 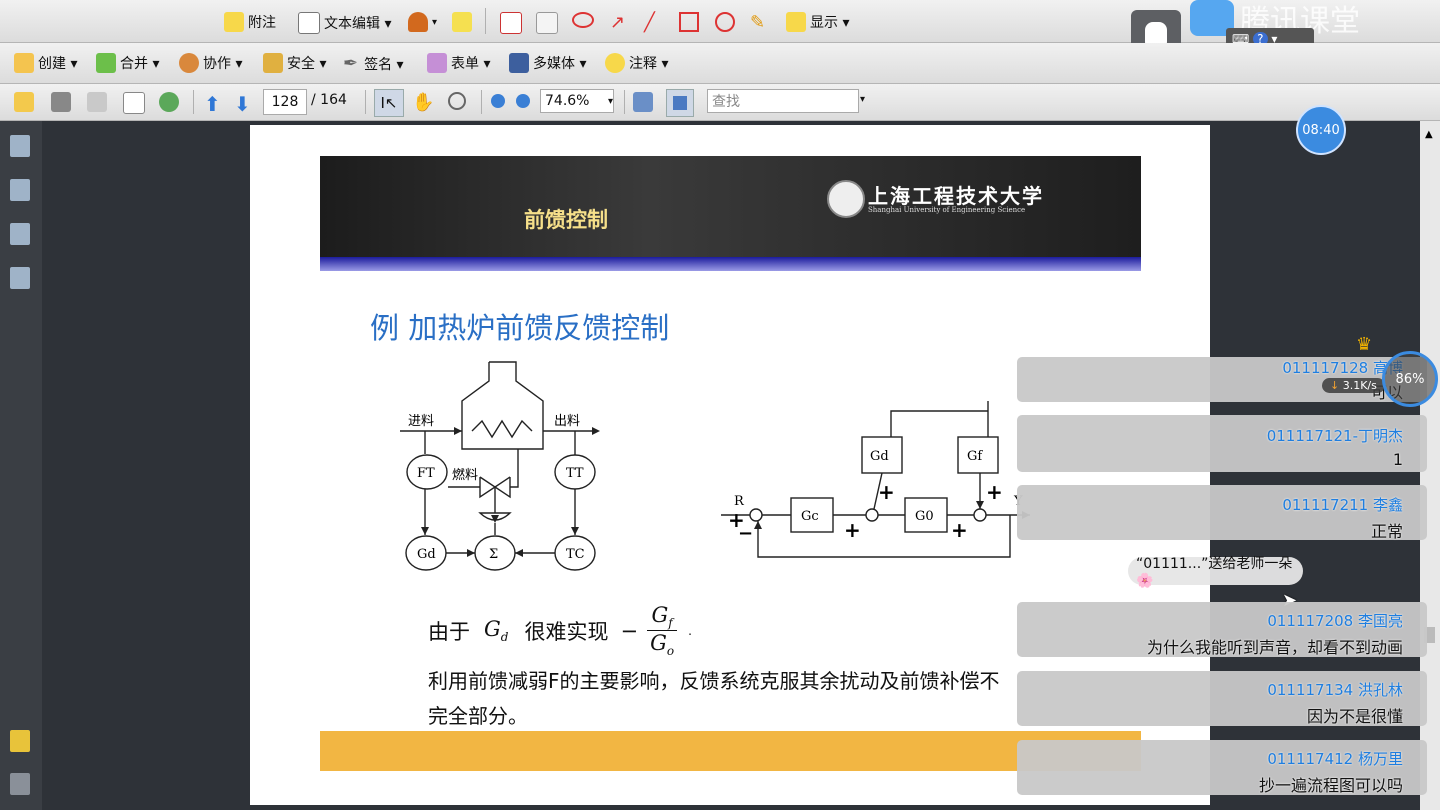 What do you see at coordinates (615, 63) in the screenshot?
I see `comments-icon` at bounding box center [615, 63].